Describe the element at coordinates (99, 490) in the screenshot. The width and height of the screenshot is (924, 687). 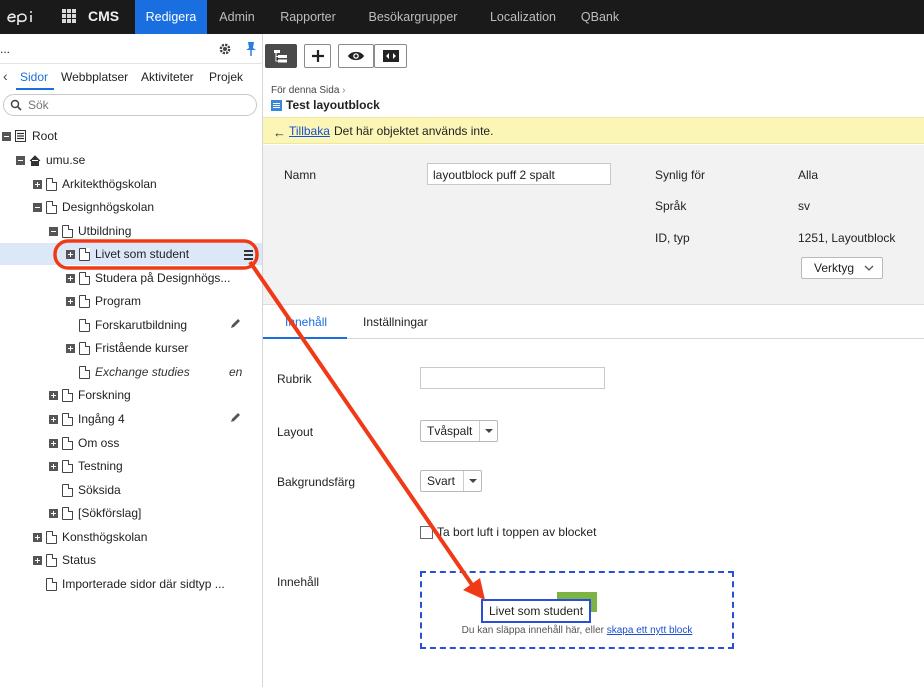
I see `tree-item-label: Söksida` at that location.